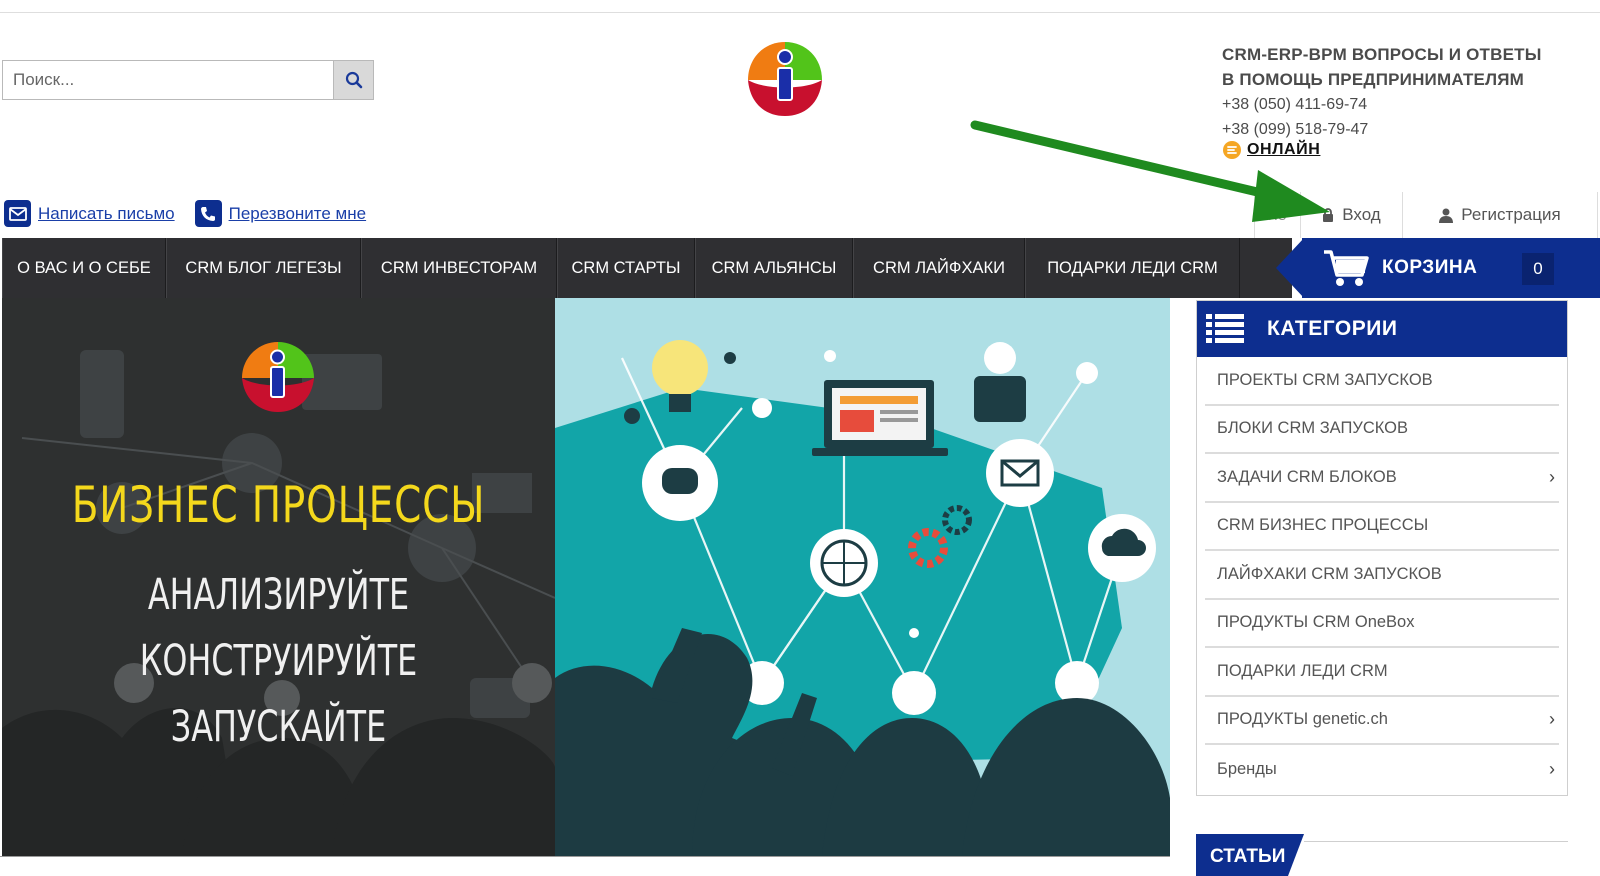 The width and height of the screenshot is (1600, 876). Describe the element at coordinates (1302, 719) in the screenshot. I see `category-label: ПРОДУКТЫ genetic.ch` at that location.